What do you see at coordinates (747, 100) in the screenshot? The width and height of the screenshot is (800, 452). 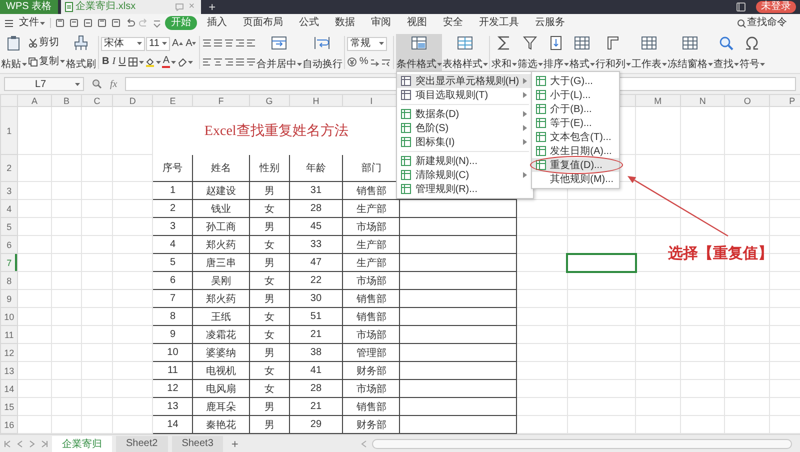 I see `column-header: O` at bounding box center [747, 100].